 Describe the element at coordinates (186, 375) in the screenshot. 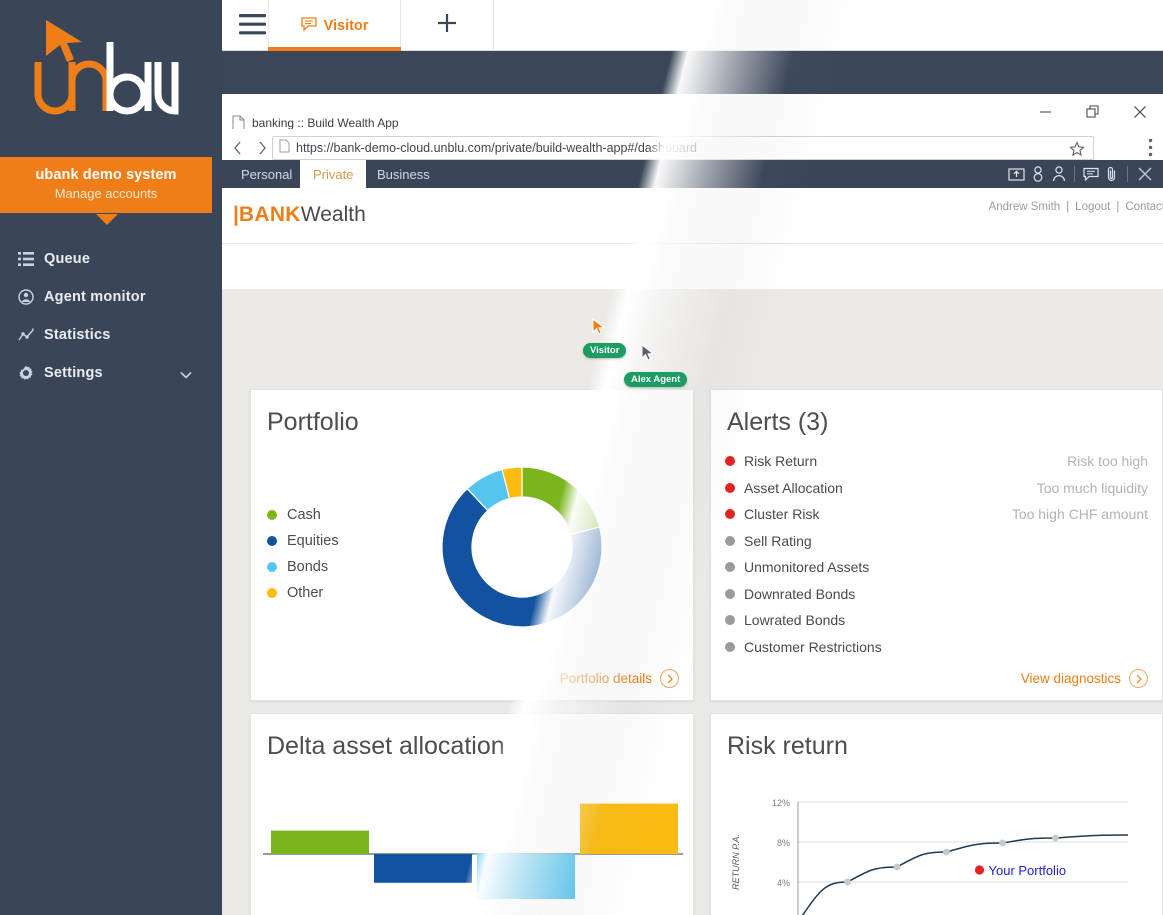

I see `chevron-down-icon` at that location.